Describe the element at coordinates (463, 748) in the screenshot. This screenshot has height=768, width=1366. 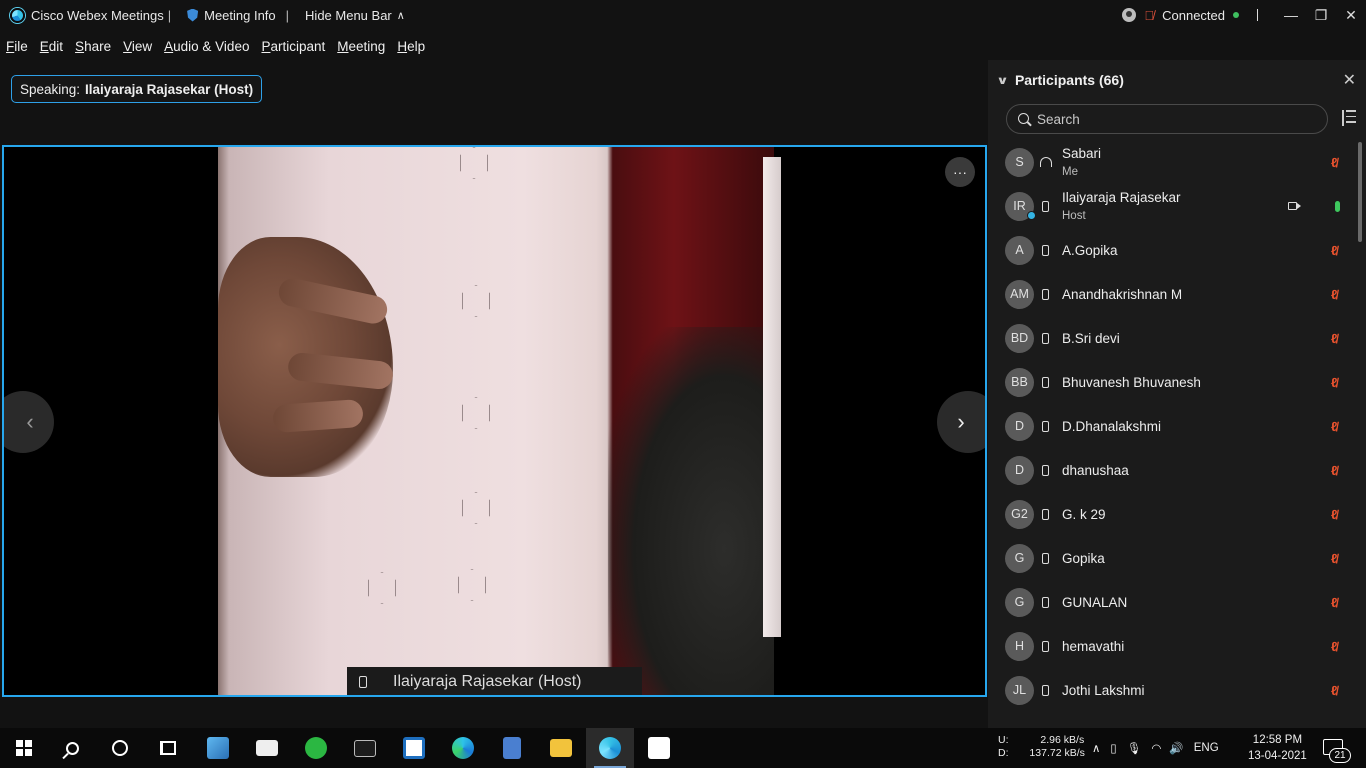
I see `taskbar-app-edge` at that location.